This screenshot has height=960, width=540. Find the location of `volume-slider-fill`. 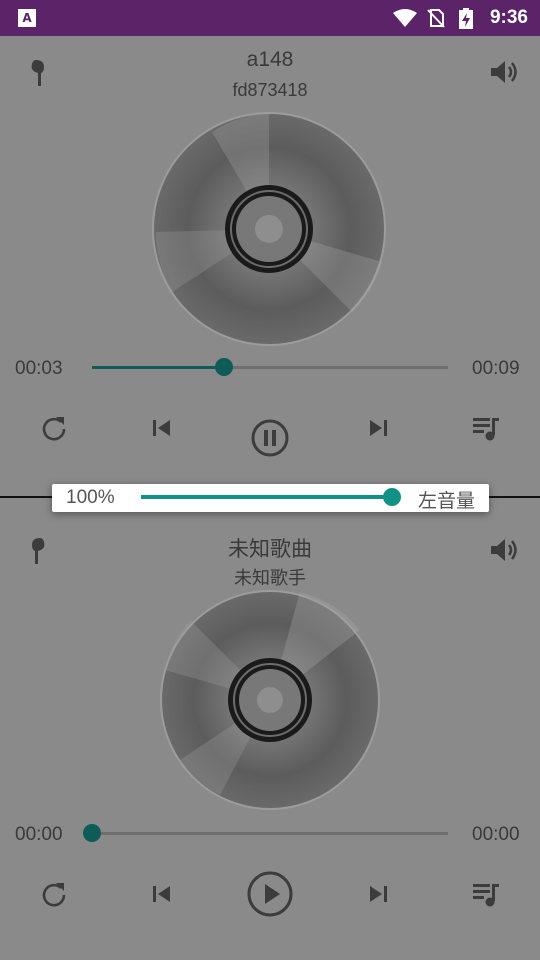

volume-slider-fill is located at coordinates (264, 497).